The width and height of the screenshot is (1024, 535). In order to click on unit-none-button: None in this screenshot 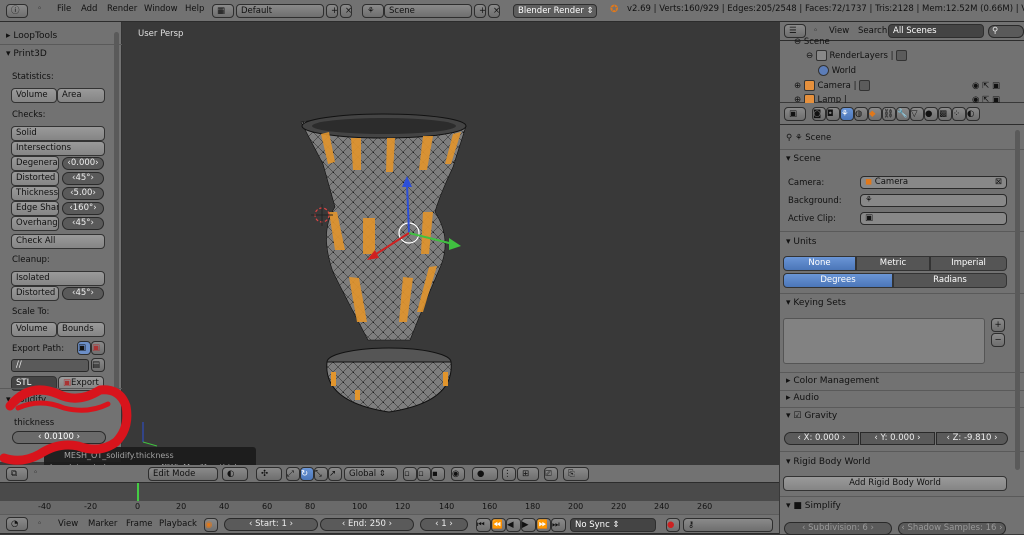, I will do `click(819, 263)`.